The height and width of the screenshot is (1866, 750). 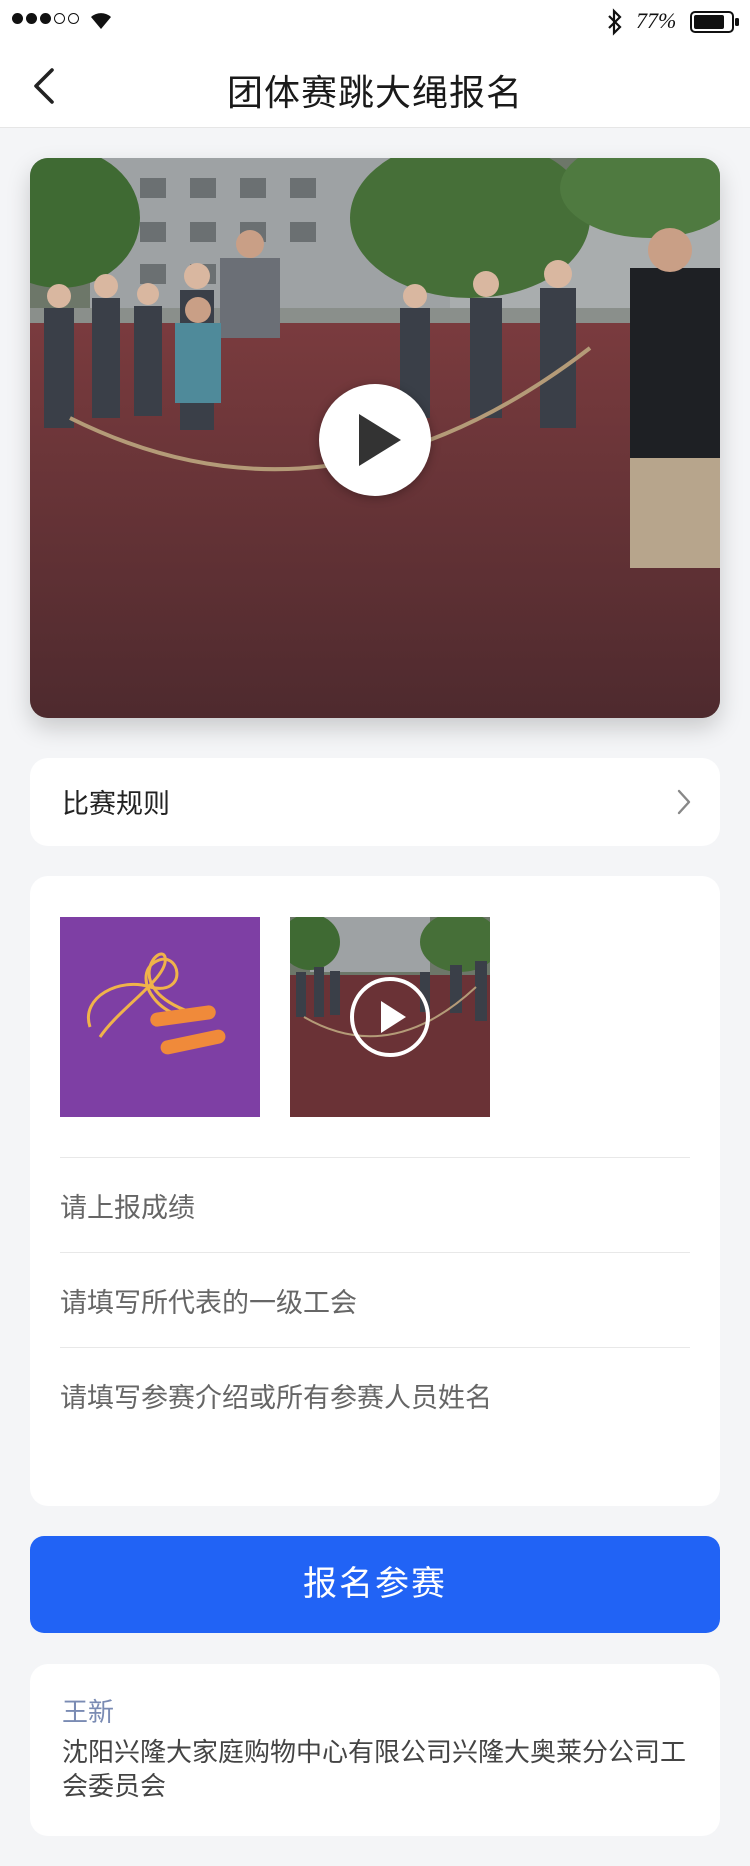 I want to click on video-thumbnail, so click(x=390, y=1017).